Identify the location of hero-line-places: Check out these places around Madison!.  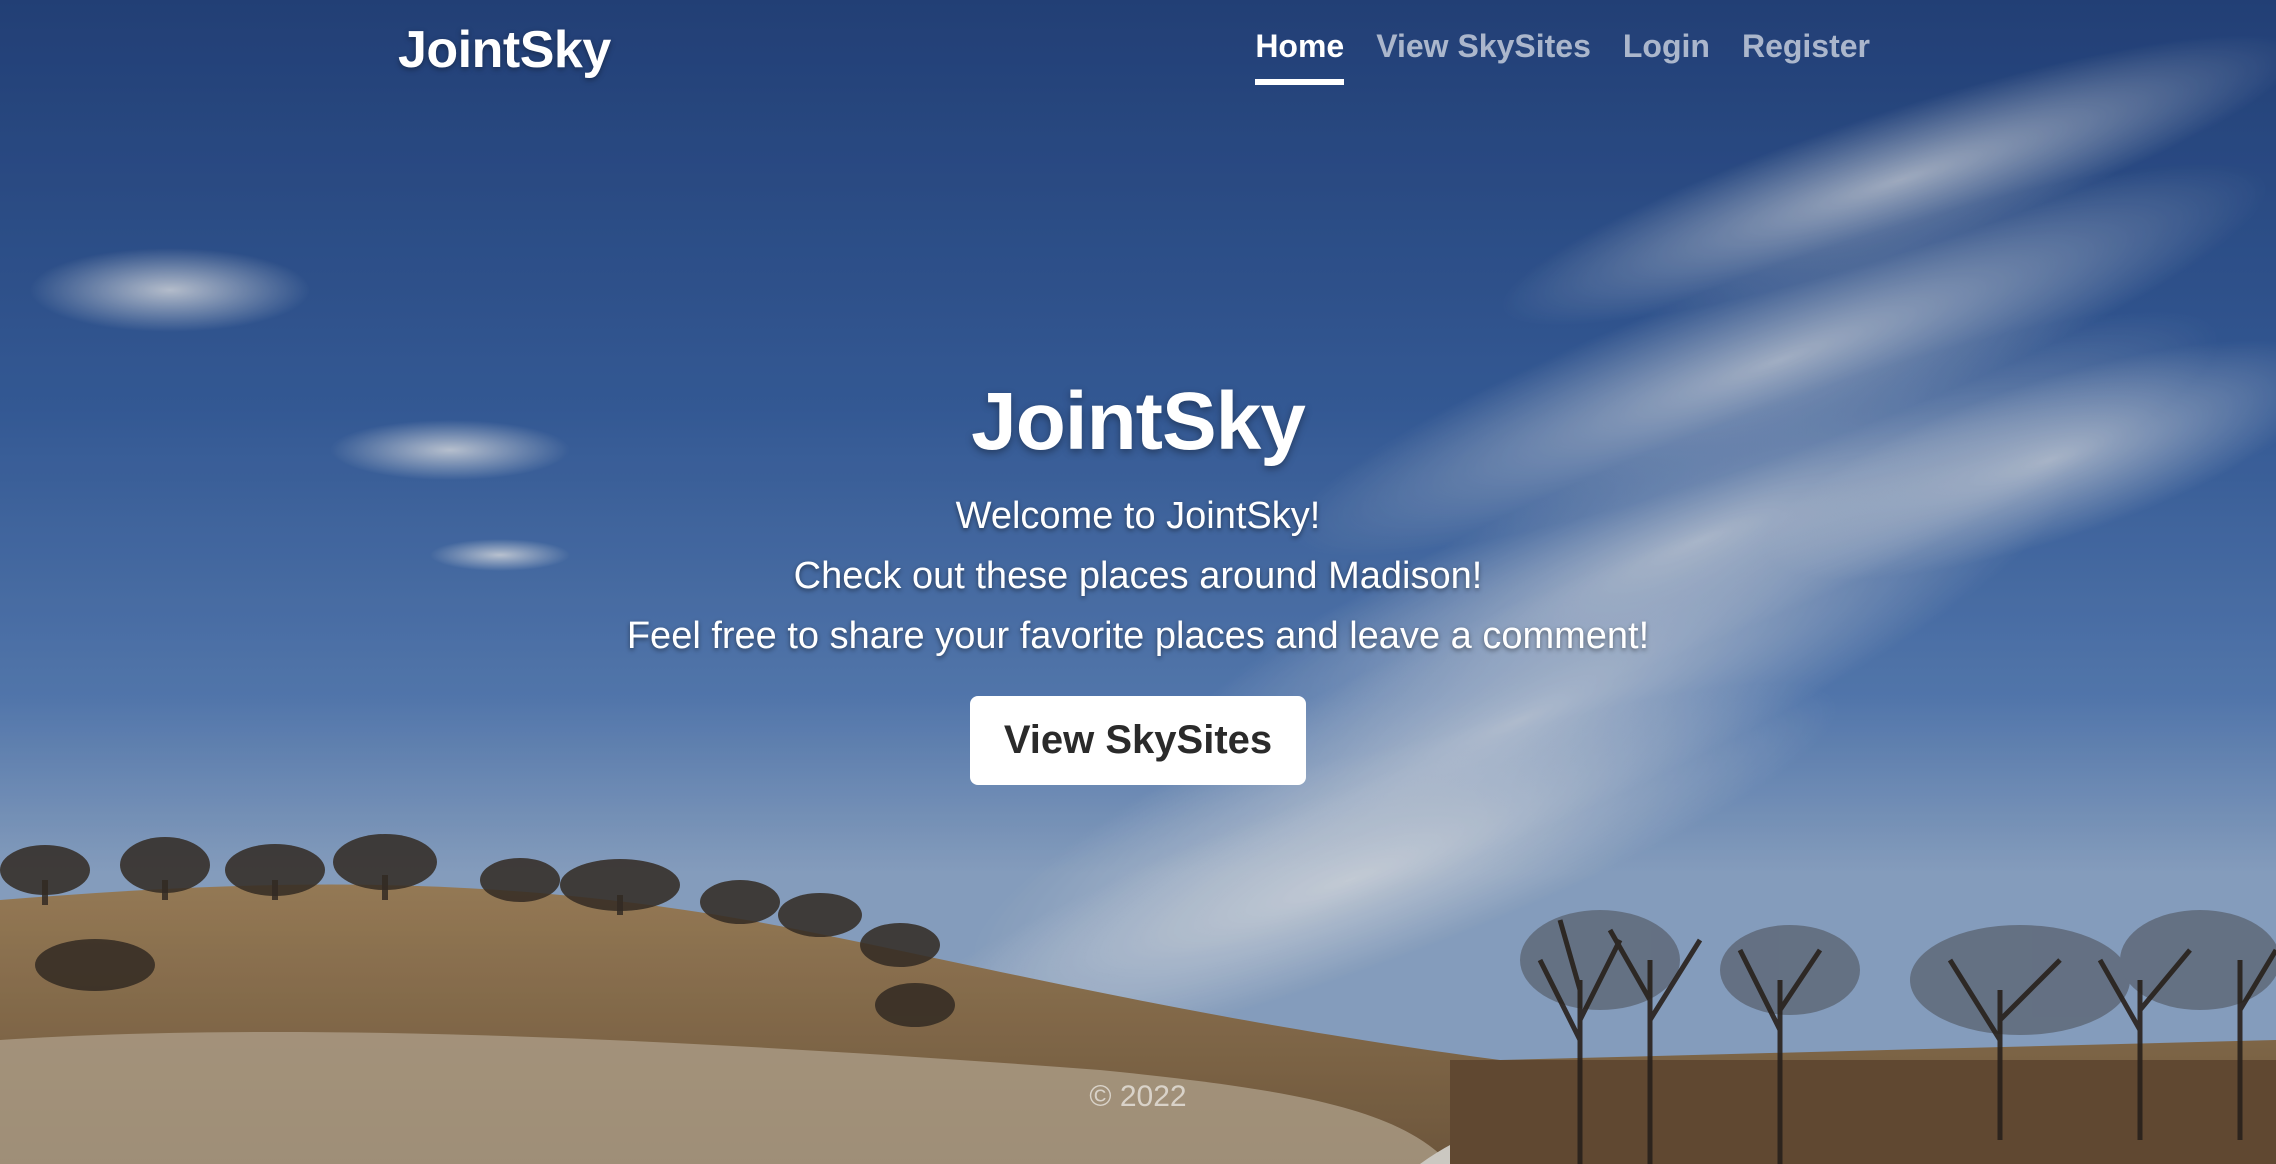
(1138, 576).